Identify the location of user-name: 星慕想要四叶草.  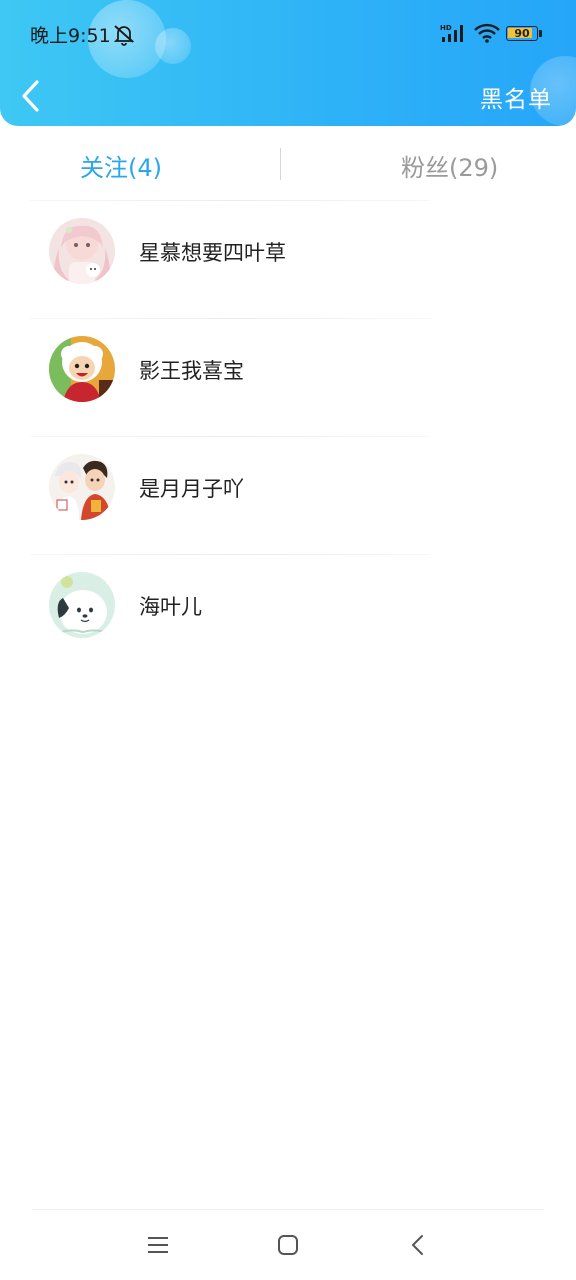
(212, 252).